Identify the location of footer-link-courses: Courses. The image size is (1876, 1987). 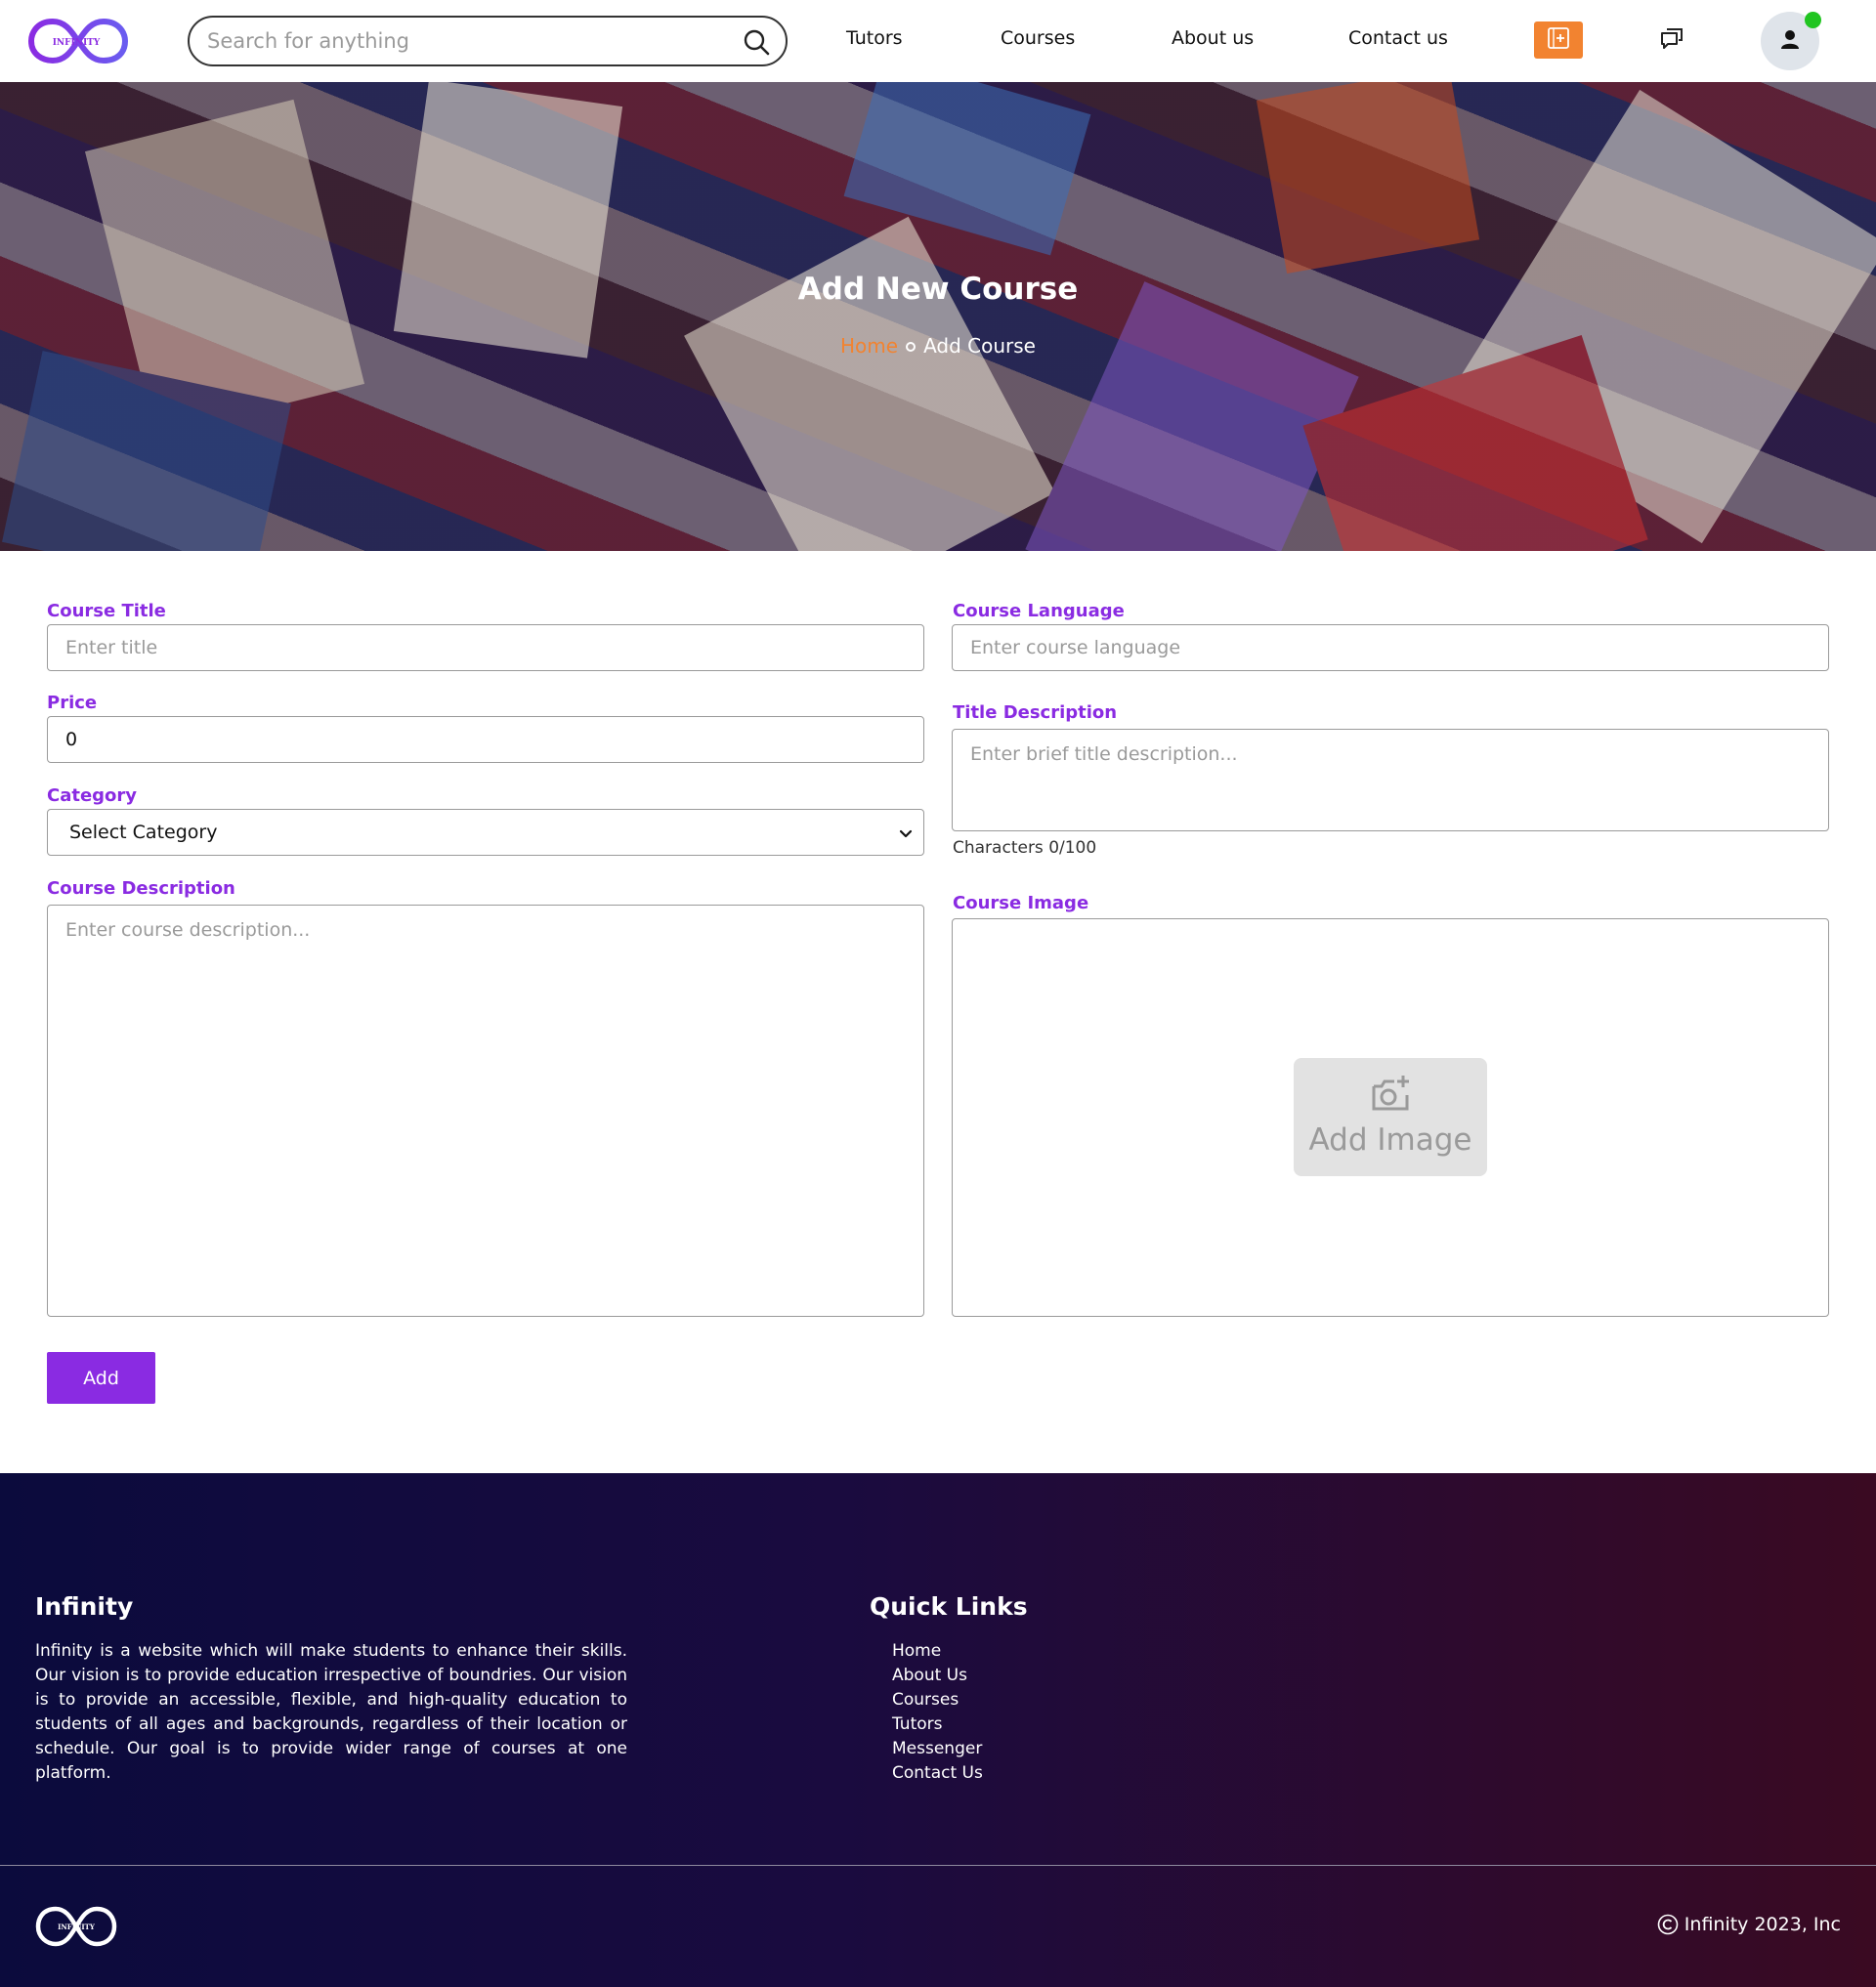
(937, 1700).